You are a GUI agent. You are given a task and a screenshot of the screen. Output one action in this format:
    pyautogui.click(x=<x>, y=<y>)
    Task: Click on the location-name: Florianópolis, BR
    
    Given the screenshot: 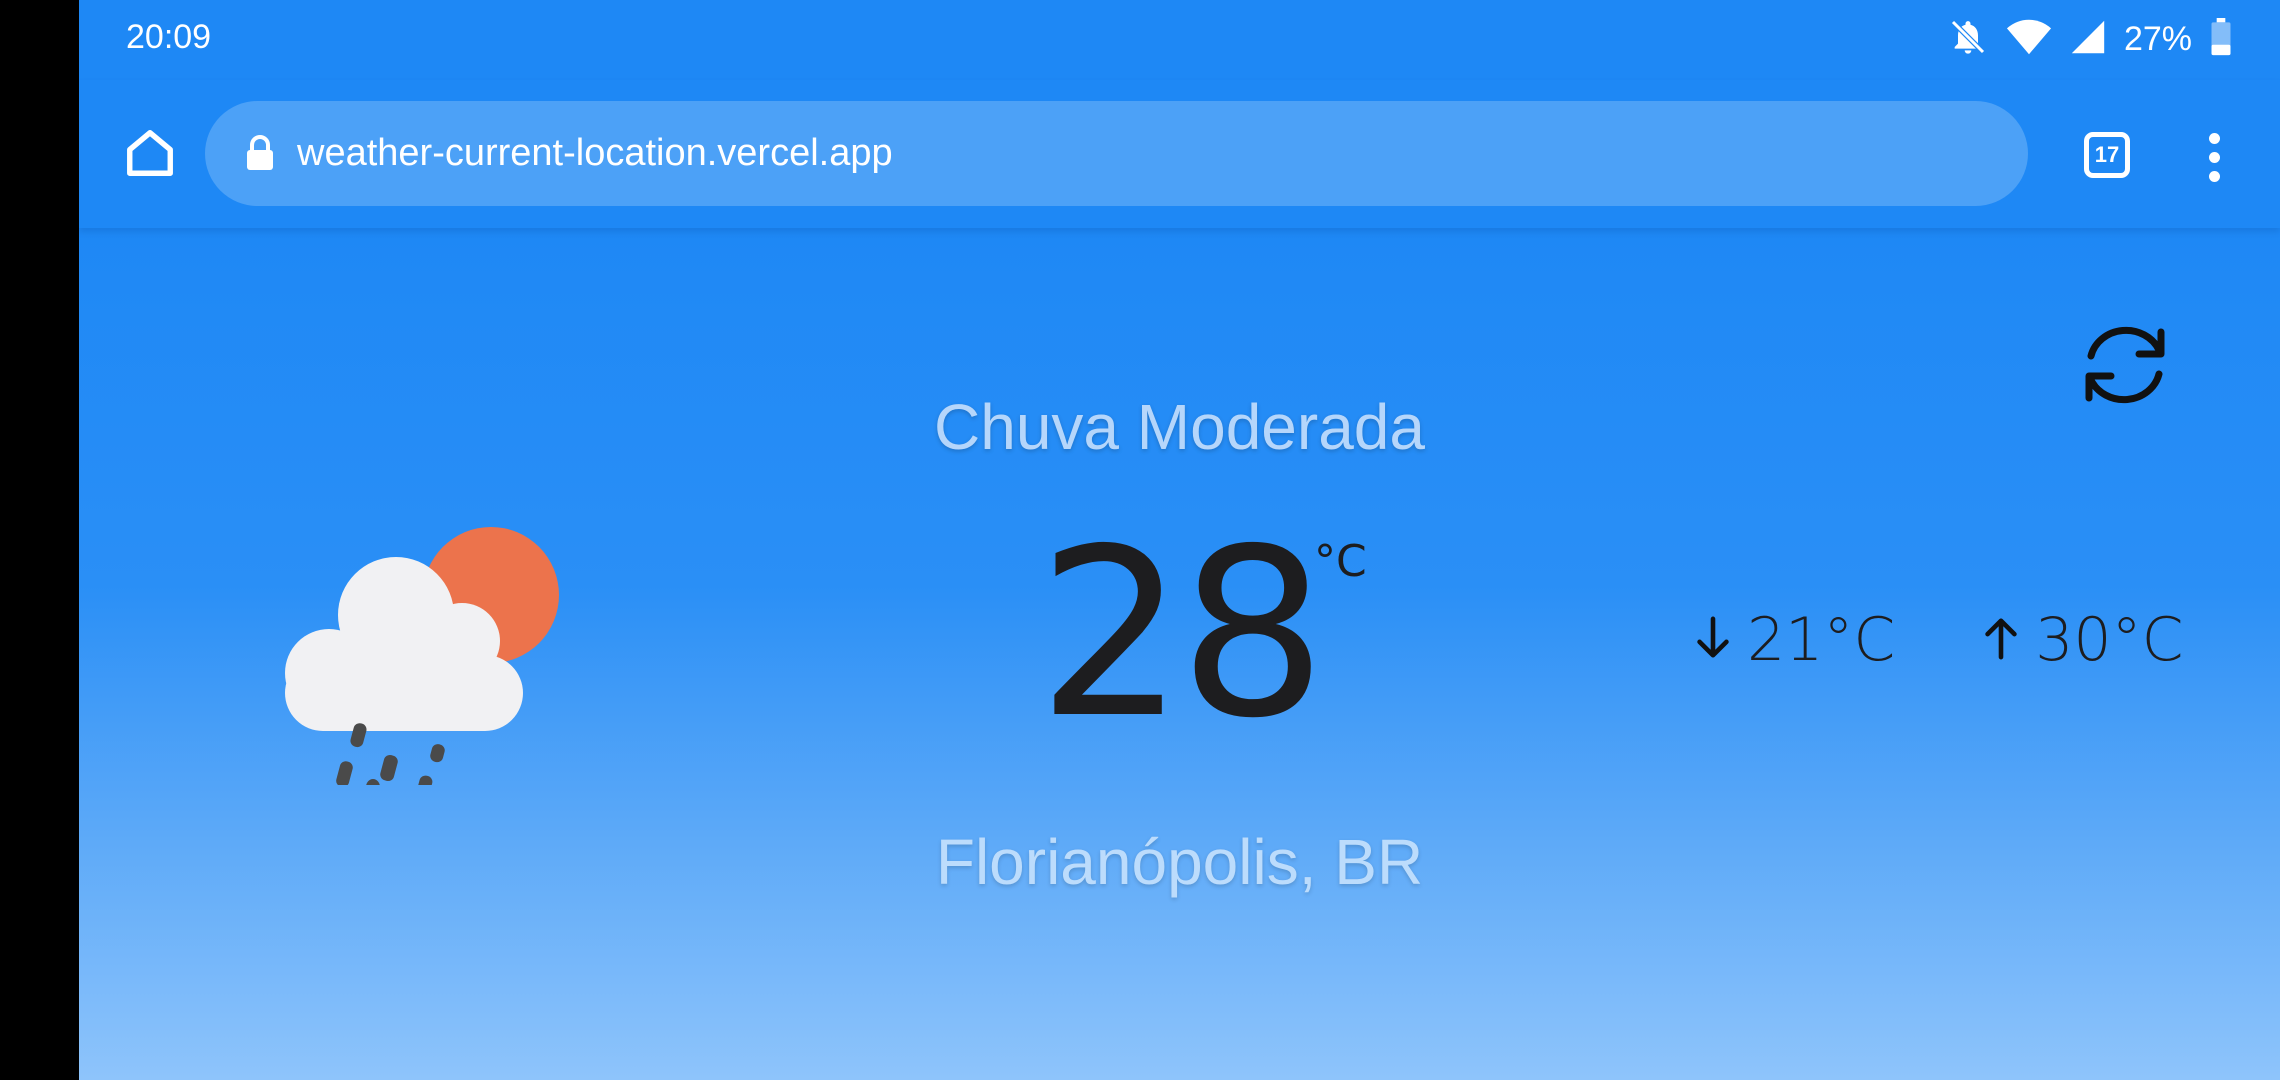 What is the action you would take?
    pyautogui.click(x=1179, y=862)
    